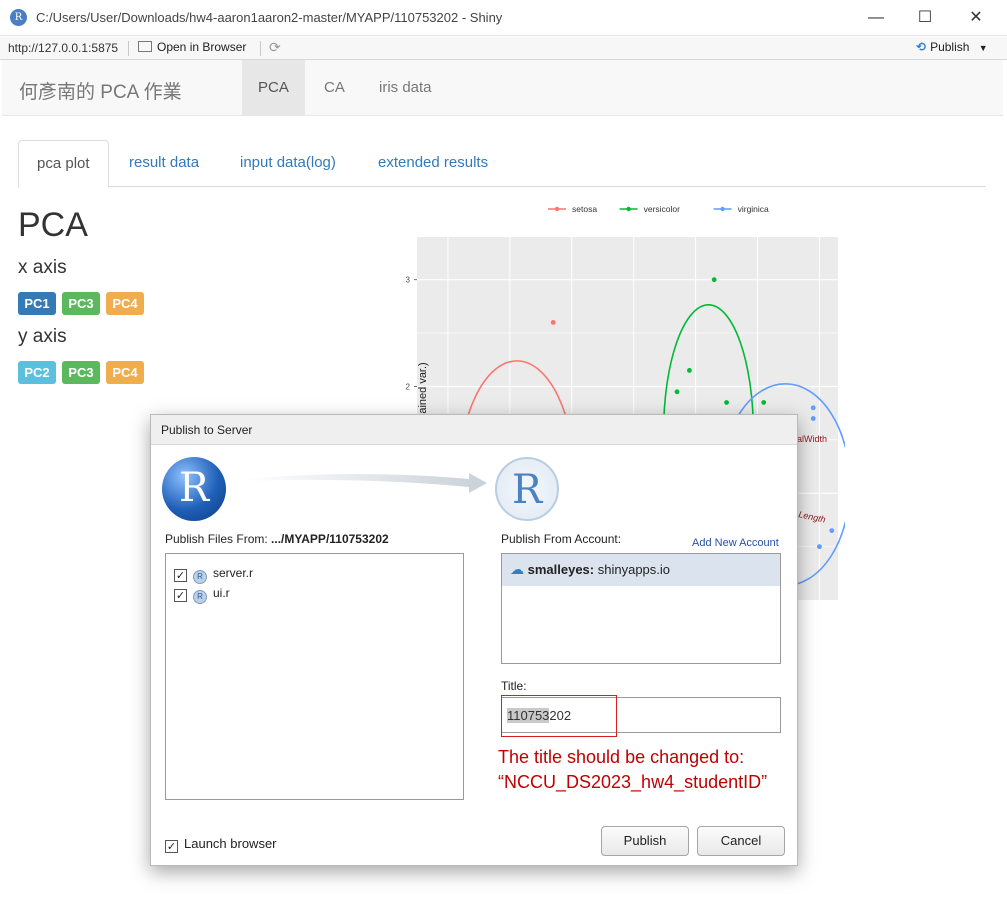 The height and width of the screenshot is (901, 1007). What do you see at coordinates (221, 593) in the screenshot?
I see `file-name: ui.r` at bounding box center [221, 593].